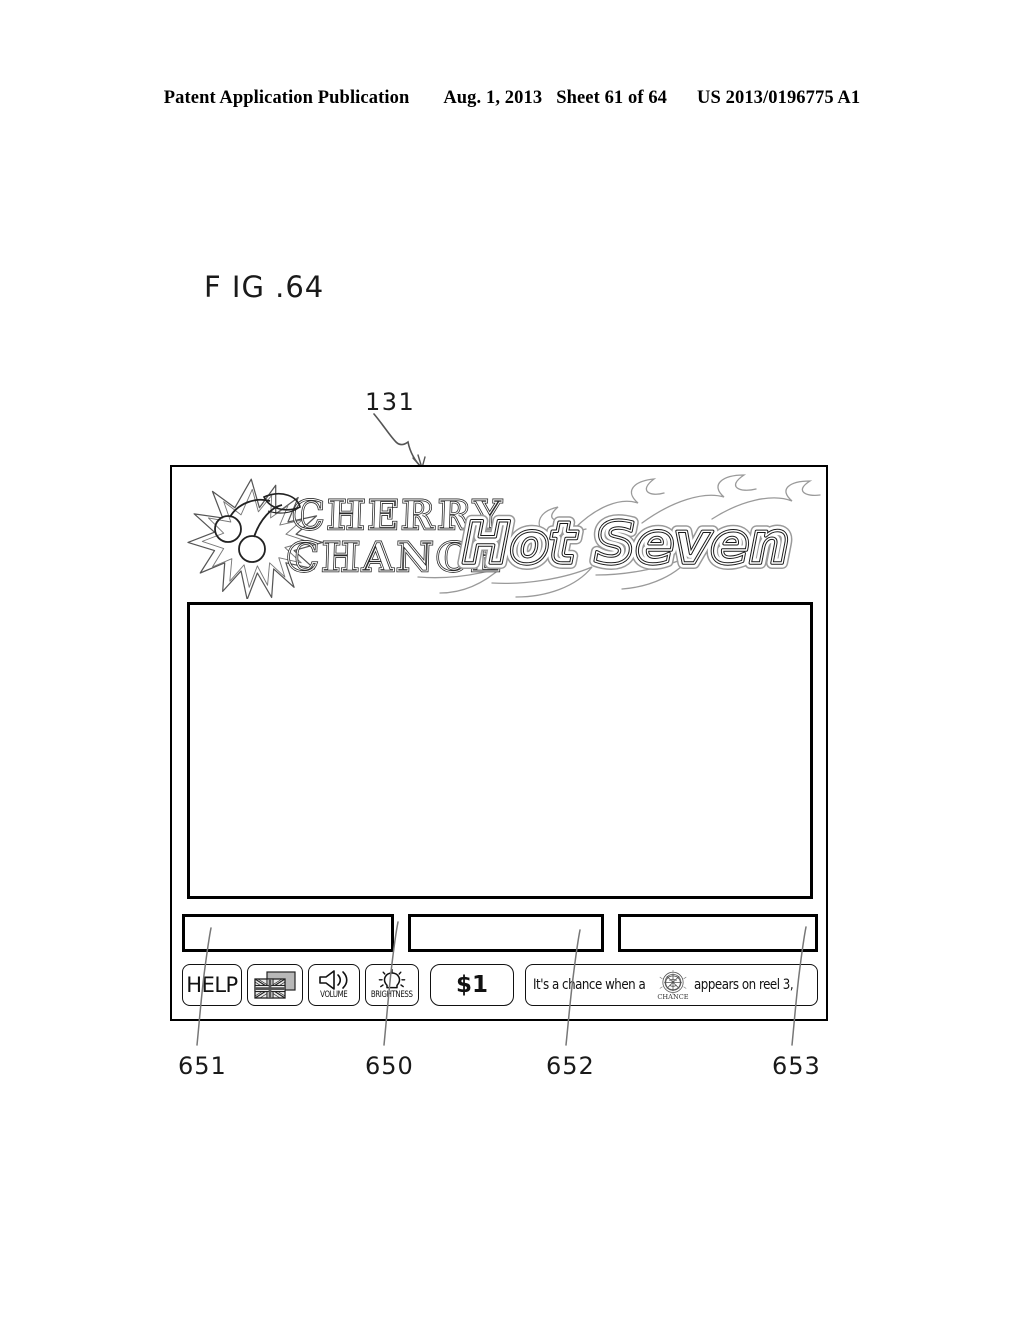  I want to click on help-button: HELP, so click(212, 984).